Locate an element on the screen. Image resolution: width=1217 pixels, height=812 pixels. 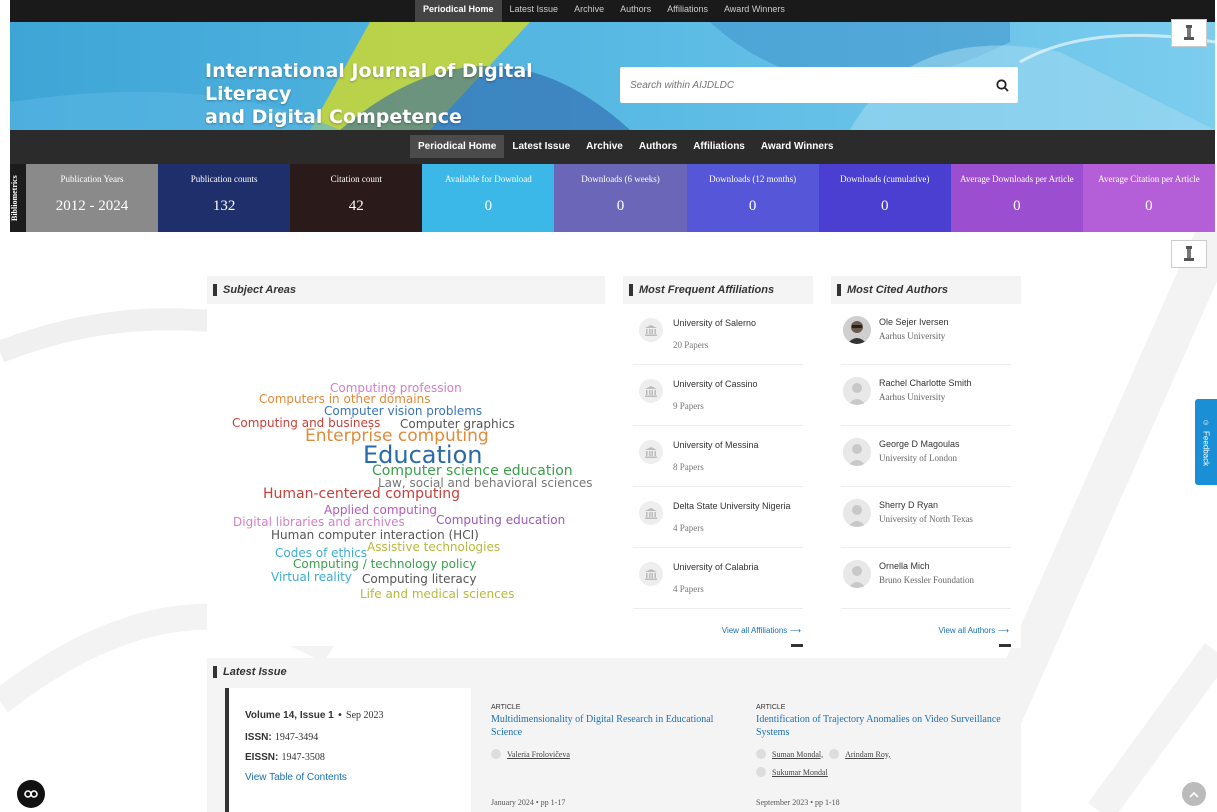
affiliation-name: Delta State University Nigeria is located at coordinates (732, 506).